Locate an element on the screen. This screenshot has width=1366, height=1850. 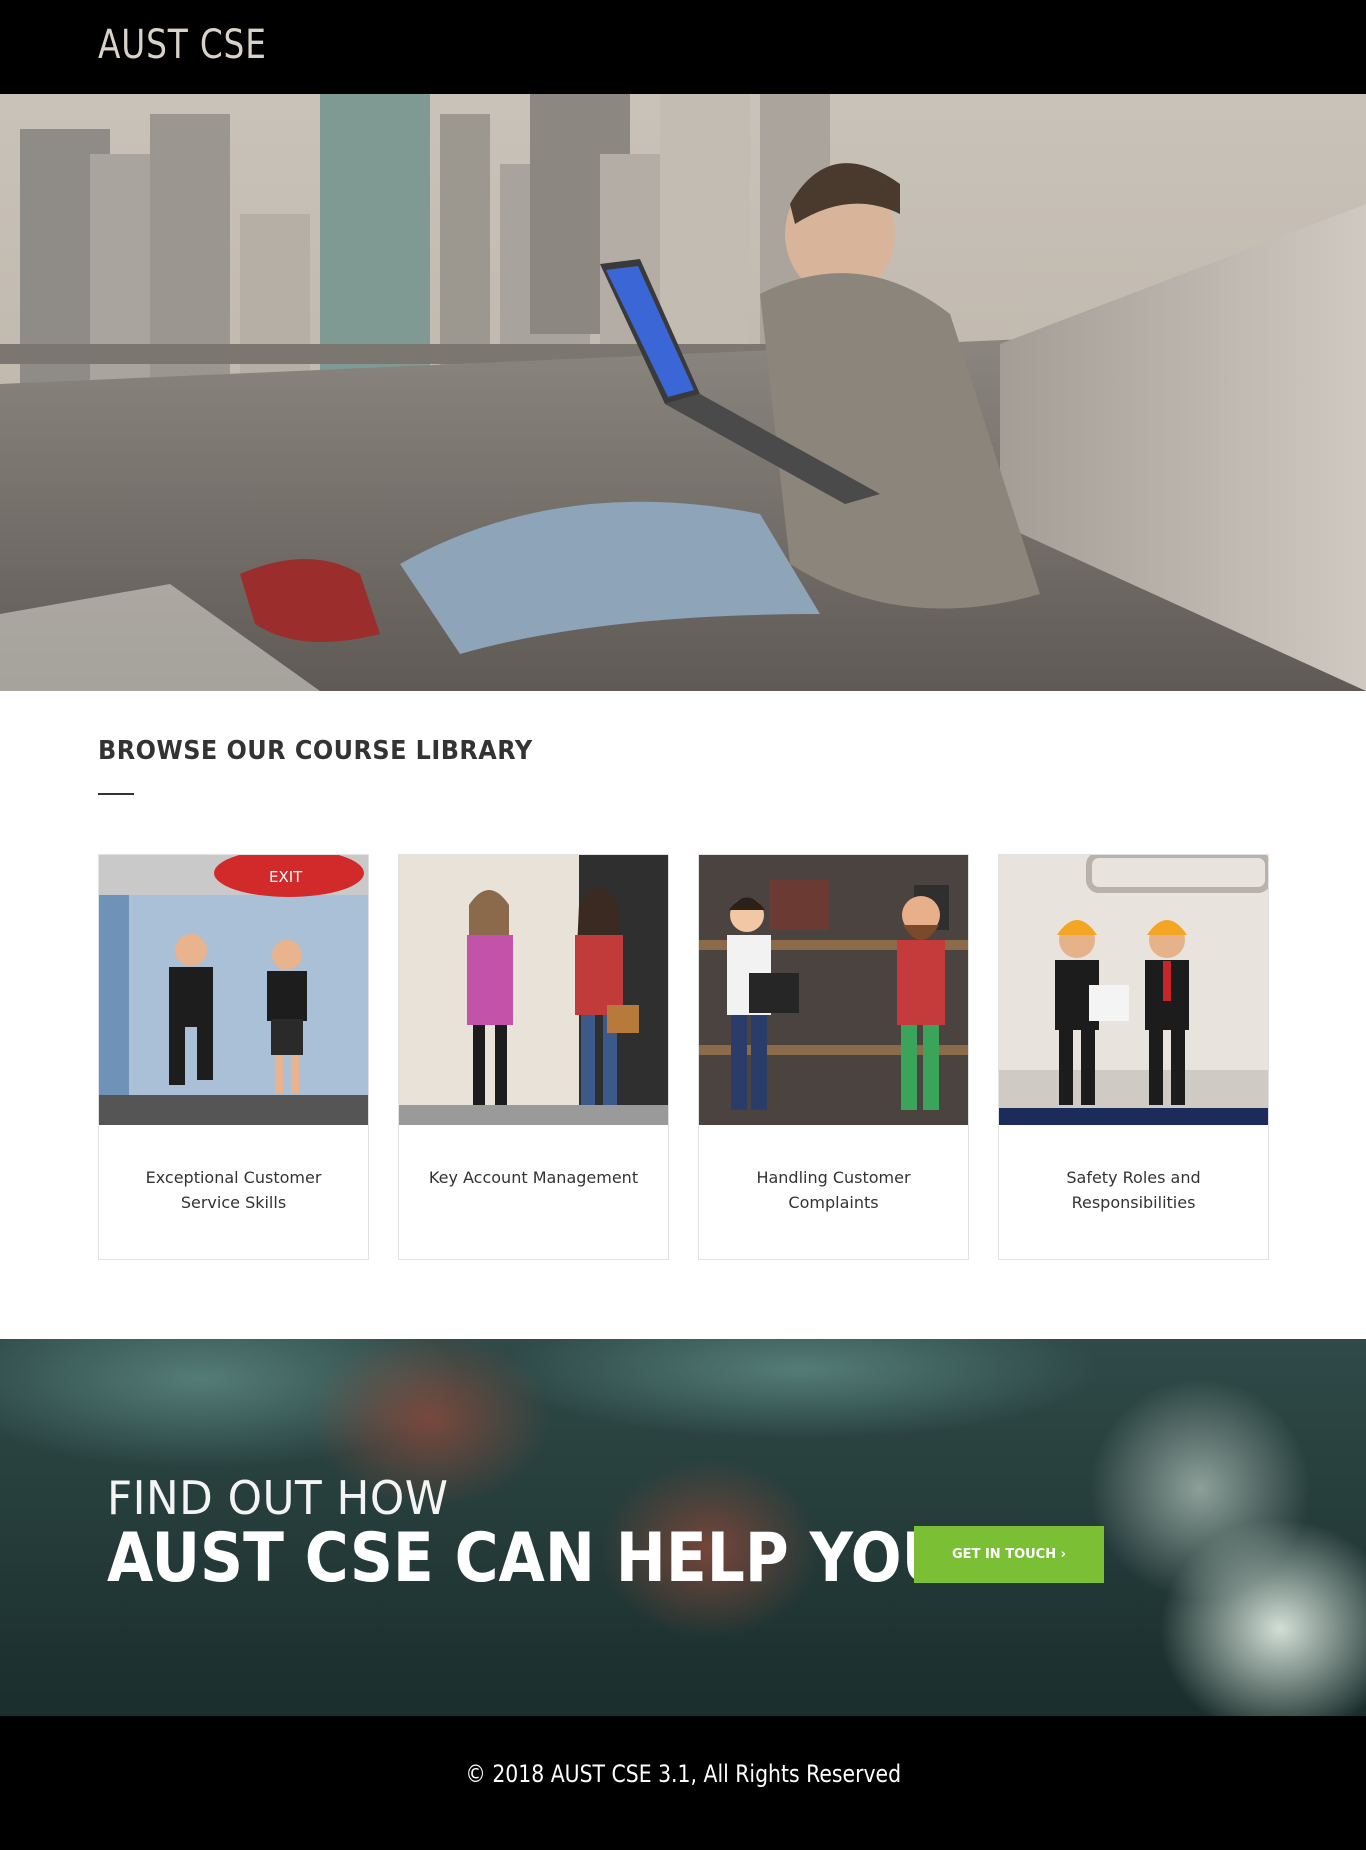
get-in-touch-button: GET IN TOUCH › is located at coordinates (1009, 1554).